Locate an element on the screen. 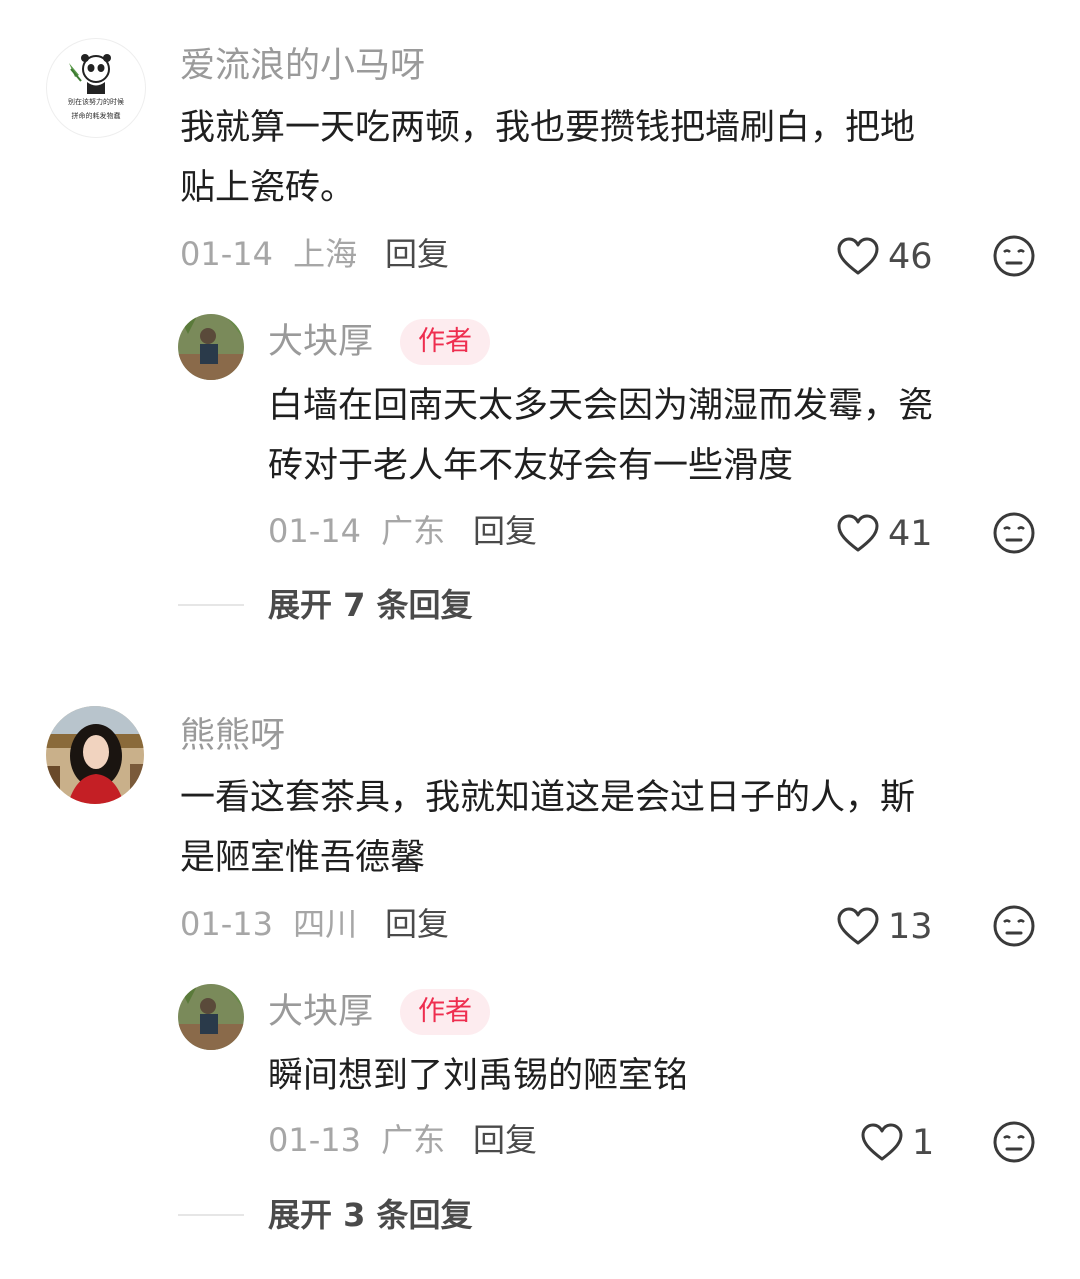 The width and height of the screenshot is (1080, 1279). expand-replies-button: 展开 3 条回复 is located at coordinates (370, 1215).